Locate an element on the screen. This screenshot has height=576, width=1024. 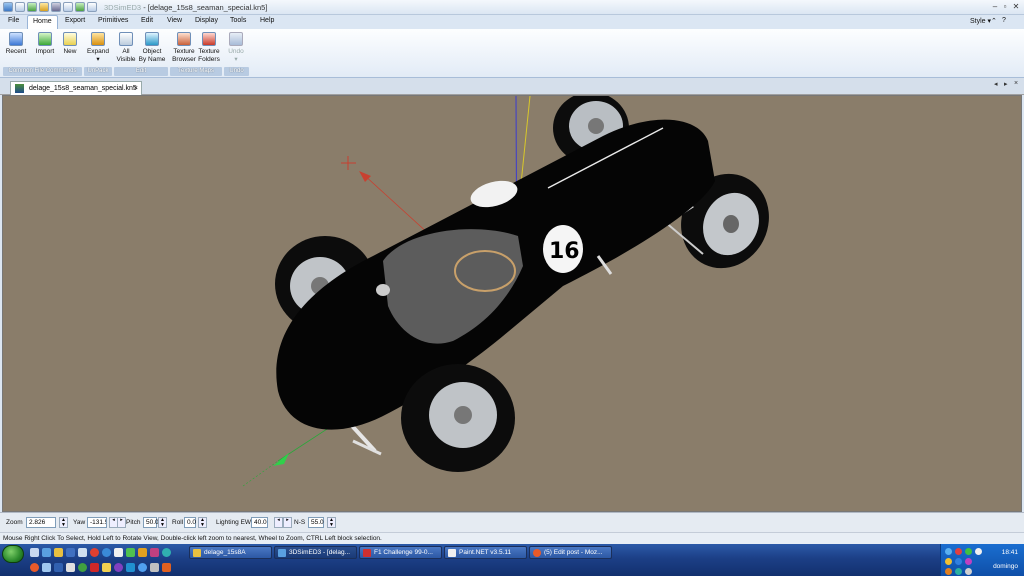
pitch-field: 50.0 is located at coordinates (151, 522).